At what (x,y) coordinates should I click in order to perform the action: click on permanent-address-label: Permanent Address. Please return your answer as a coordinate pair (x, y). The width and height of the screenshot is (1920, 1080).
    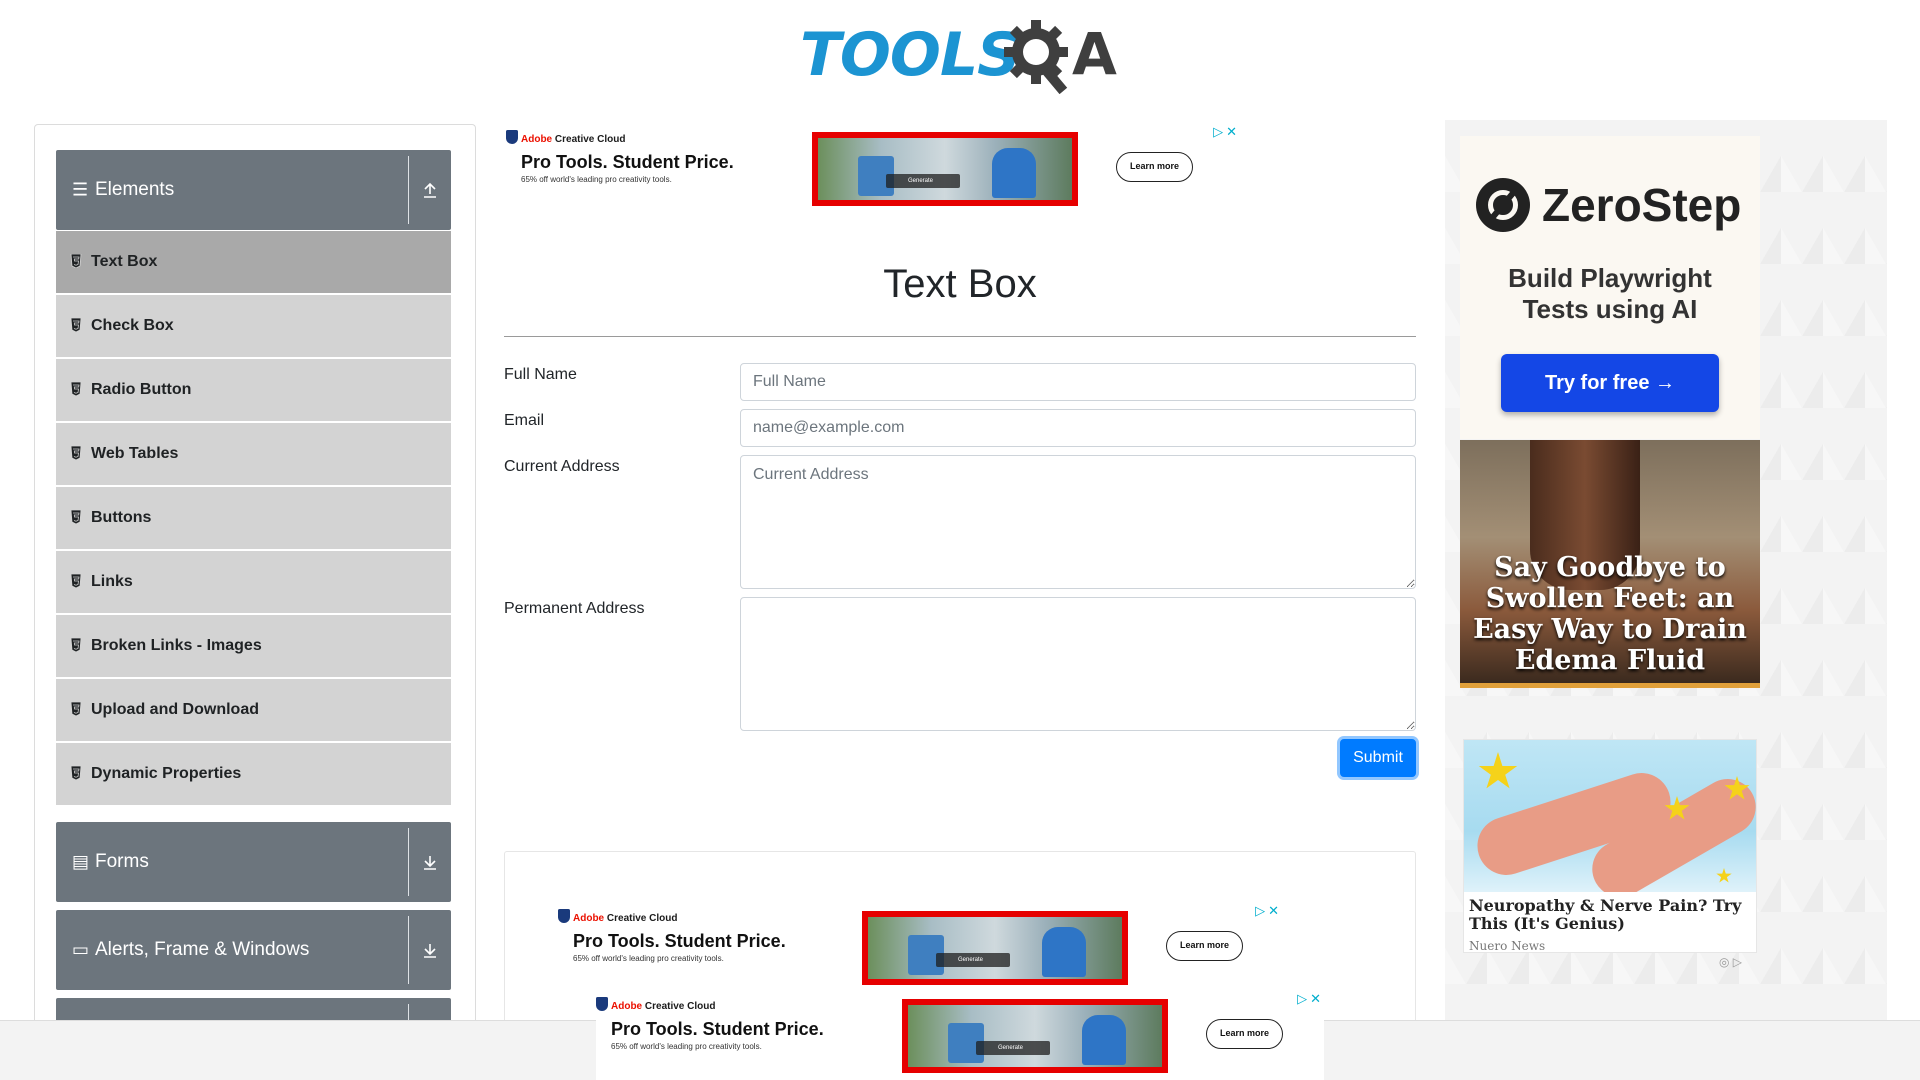
    Looking at the image, I should click on (574, 608).